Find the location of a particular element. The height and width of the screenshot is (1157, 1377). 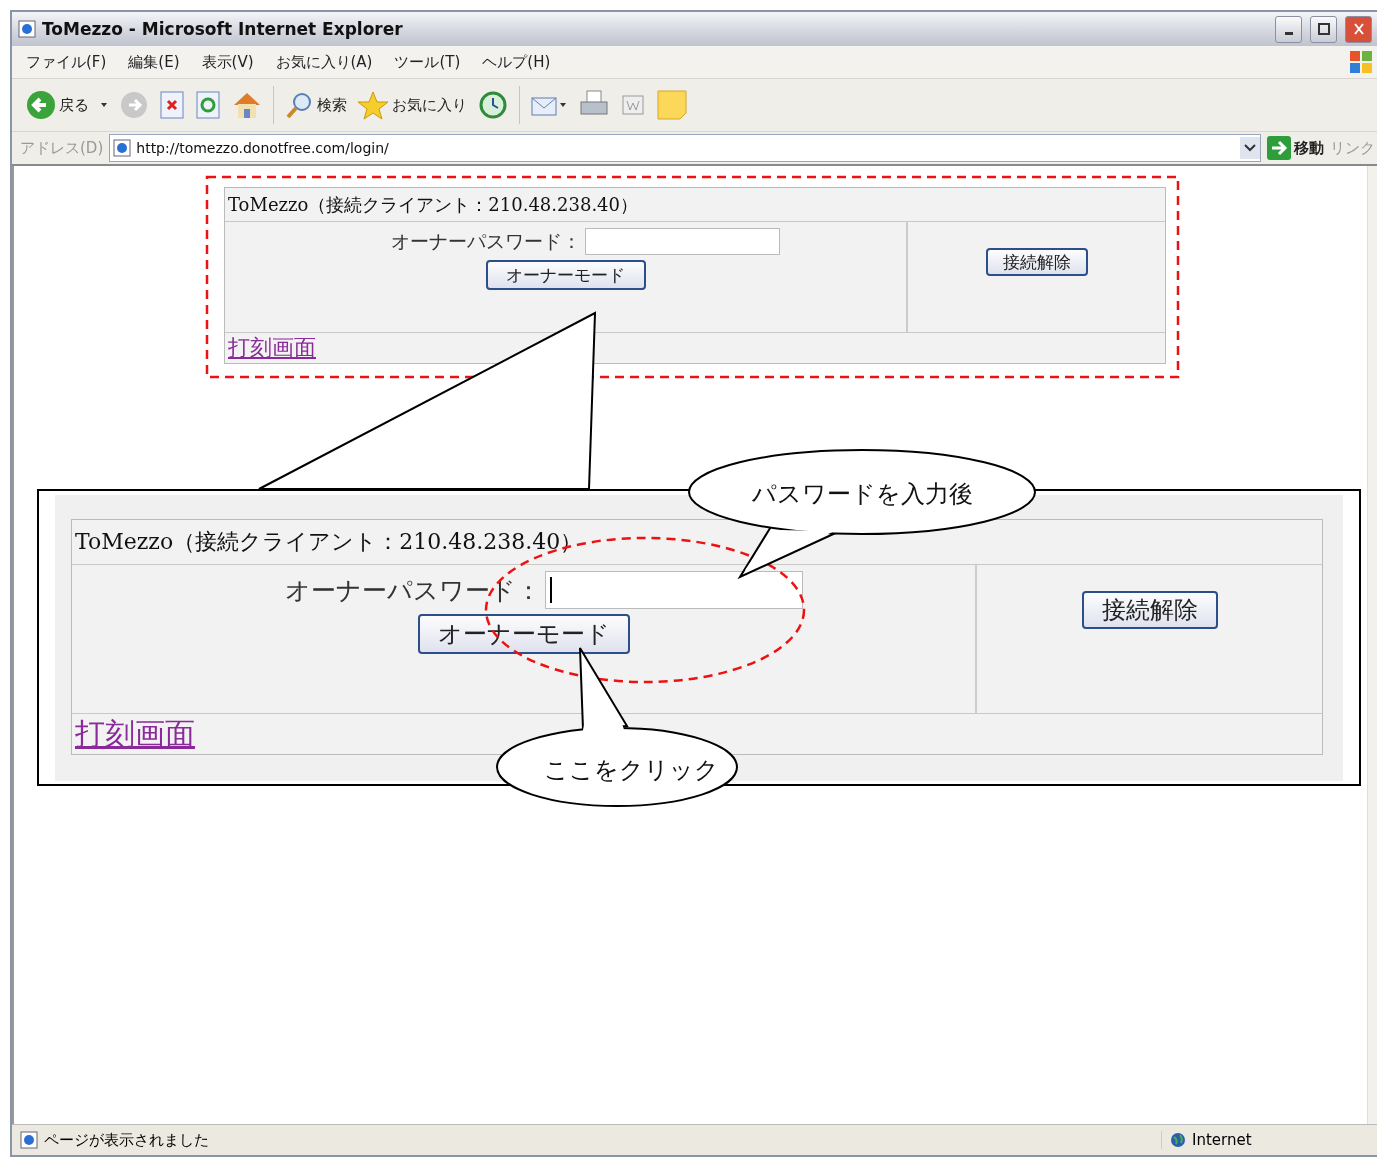

history-icon is located at coordinates (493, 105).